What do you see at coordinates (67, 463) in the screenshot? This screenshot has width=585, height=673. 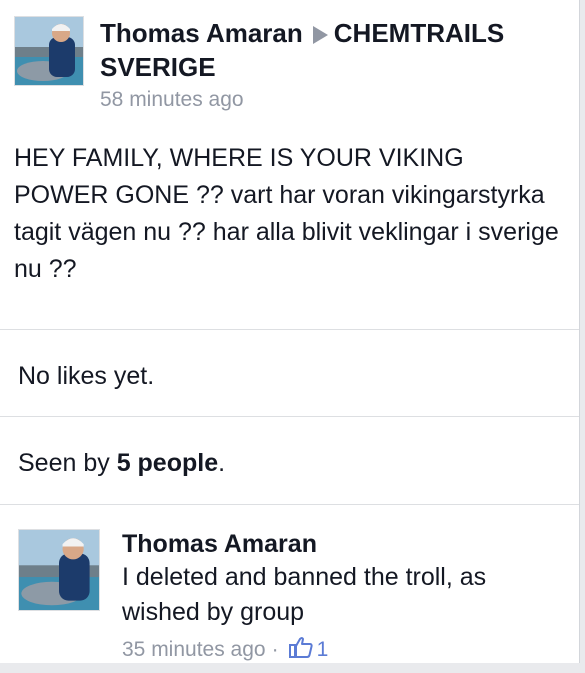 I see `seen-by-prefix: Seen by` at bounding box center [67, 463].